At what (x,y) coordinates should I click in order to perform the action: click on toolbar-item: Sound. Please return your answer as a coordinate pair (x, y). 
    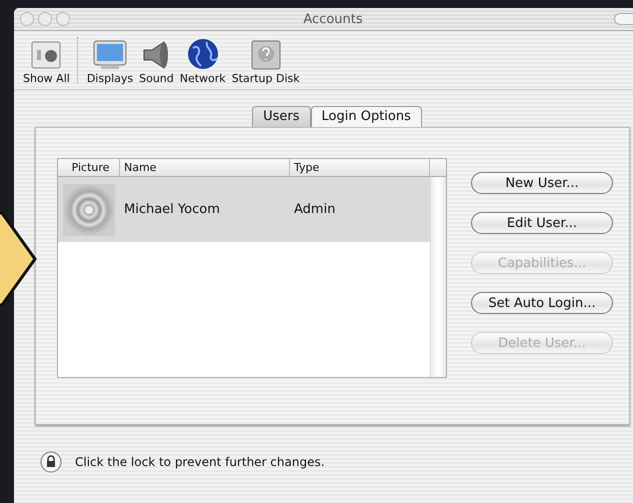
    Looking at the image, I should click on (156, 64).